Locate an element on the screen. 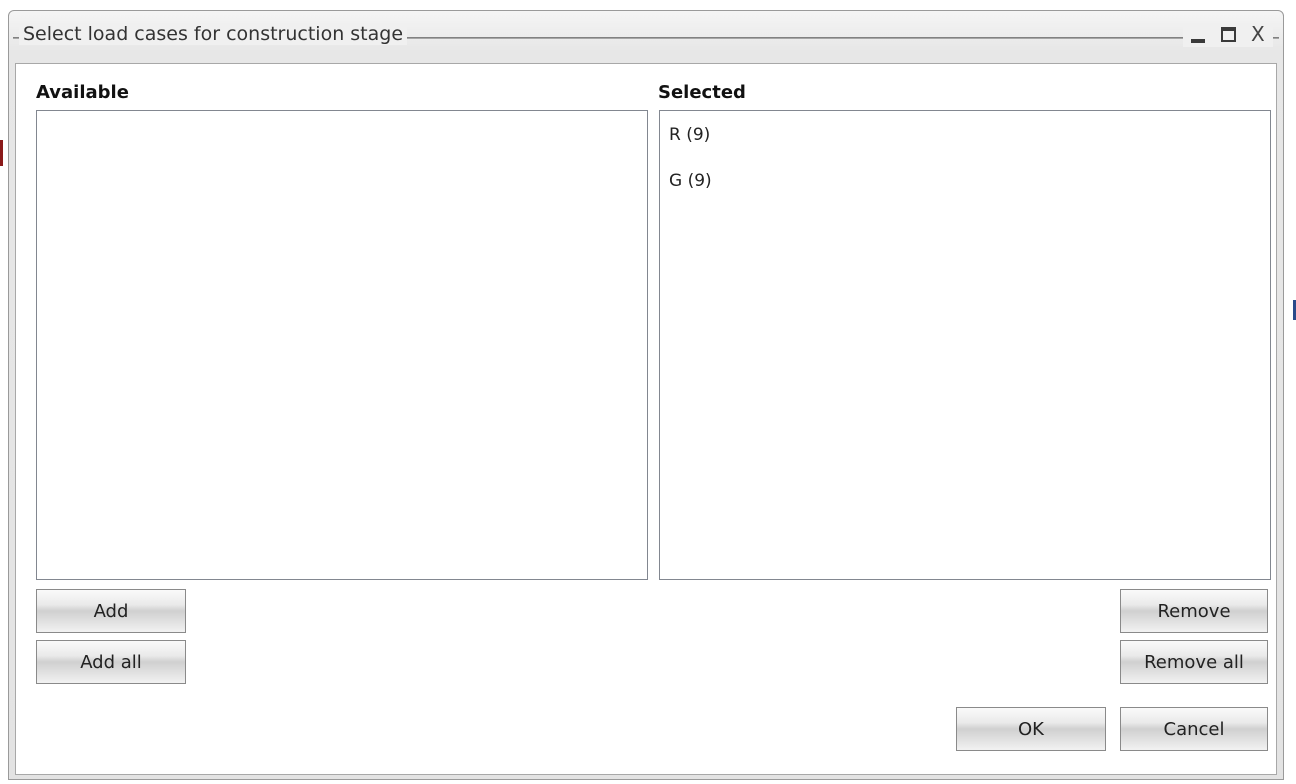  cancel-button: Cancel is located at coordinates (1194, 729).